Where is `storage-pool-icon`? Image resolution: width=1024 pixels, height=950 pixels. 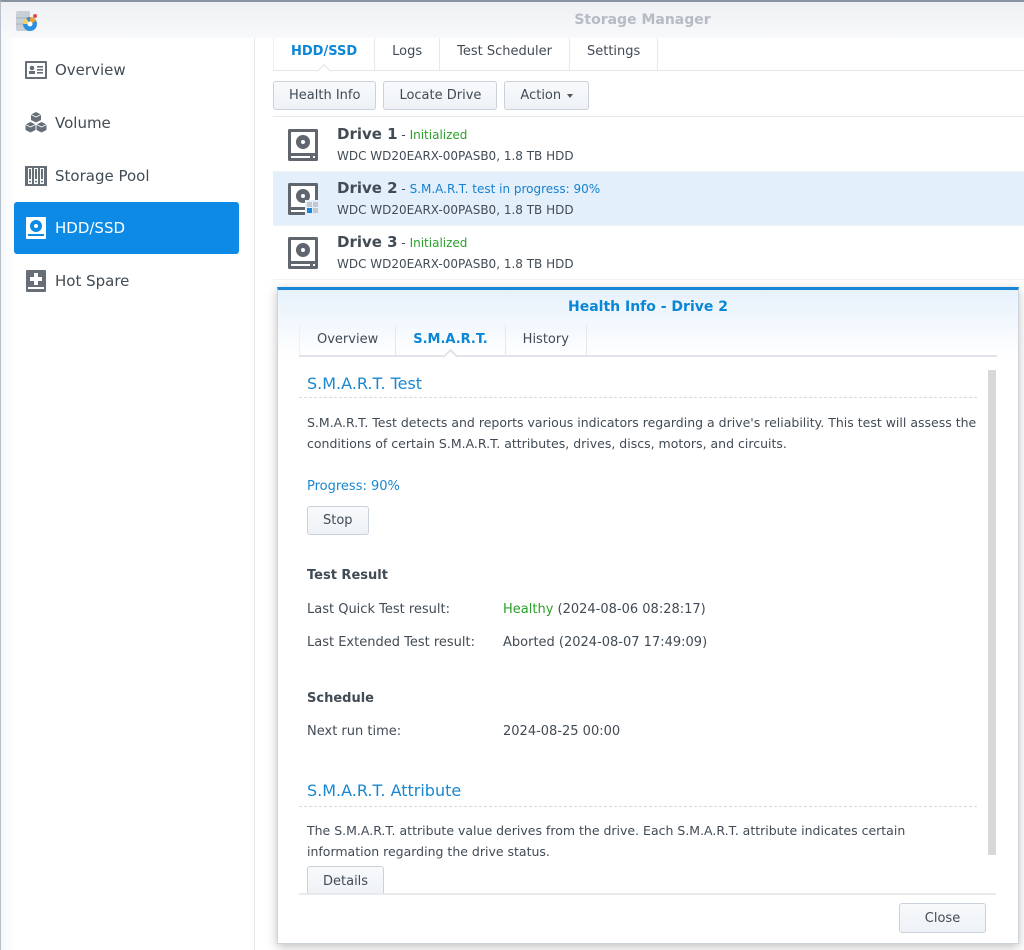 storage-pool-icon is located at coordinates (36, 176).